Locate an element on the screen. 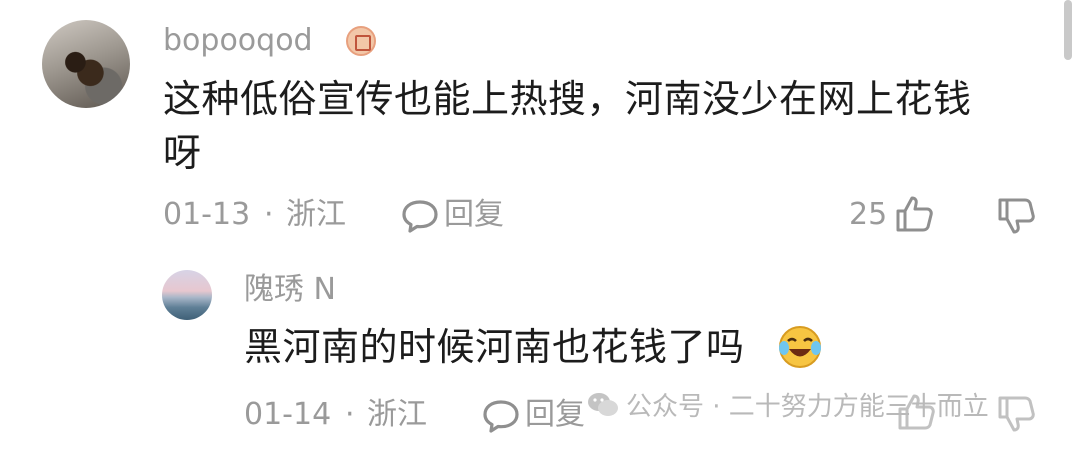 Image resolution: width=1080 pixels, height=449 pixels. reply-label: 回复 is located at coordinates (474, 215).